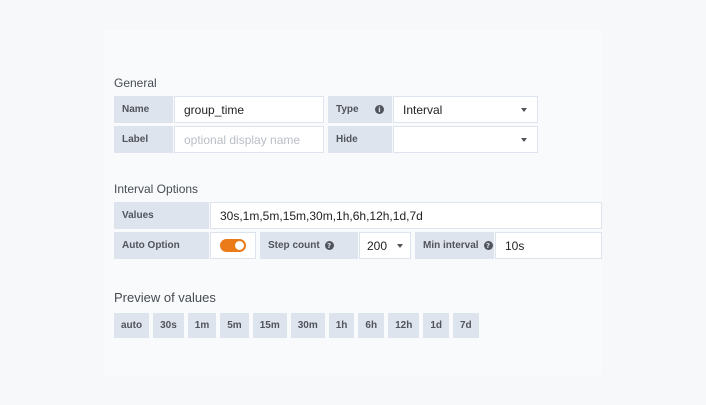 The height and width of the screenshot is (405, 706). Describe the element at coordinates (451, 245) in the screenshot. I see `min-interval-label-text: Min interval` at that location.